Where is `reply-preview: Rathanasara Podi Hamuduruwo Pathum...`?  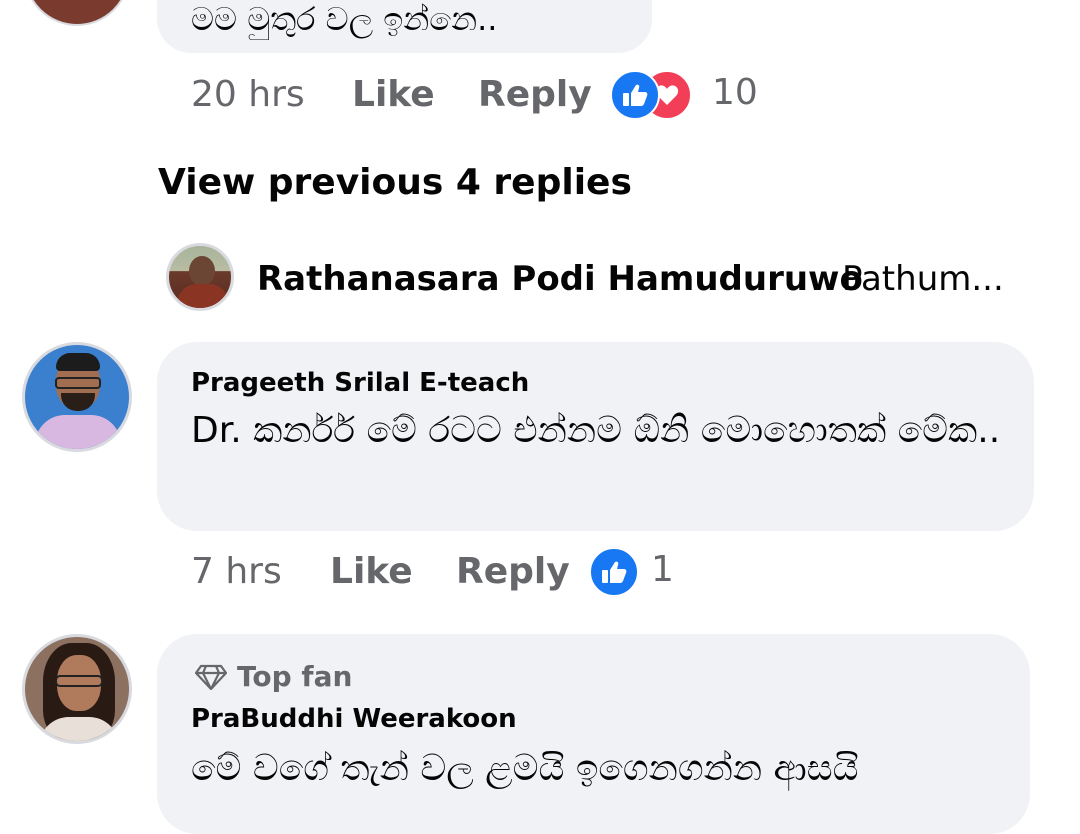 reply-preview: Rathanasara Podi Hamuduruwo Pathum... is located at coordinates (606, 277).